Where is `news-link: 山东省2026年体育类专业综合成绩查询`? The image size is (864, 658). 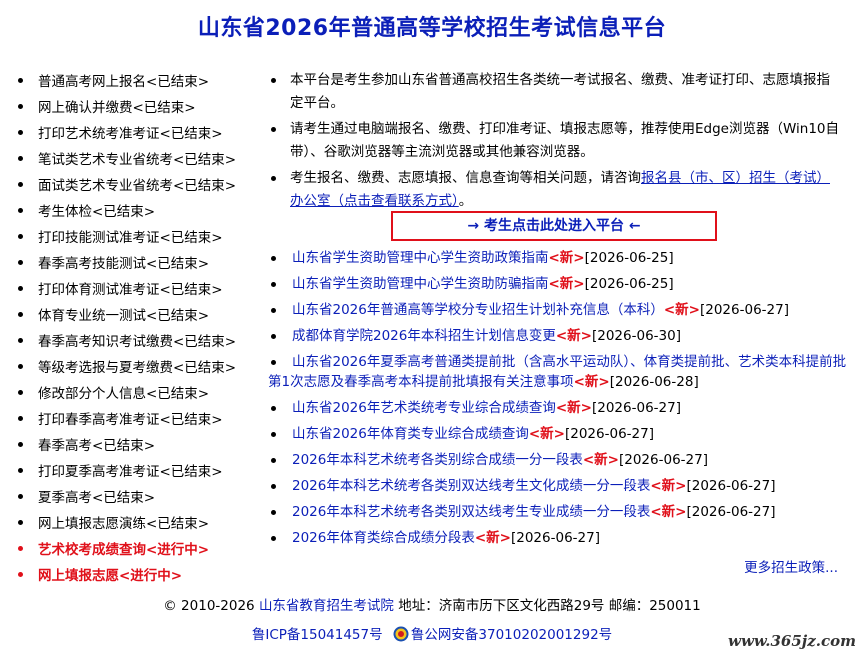 news-link: 山东省2026年体育类专业综合成绩查询 is located at coordinates (410, 434).